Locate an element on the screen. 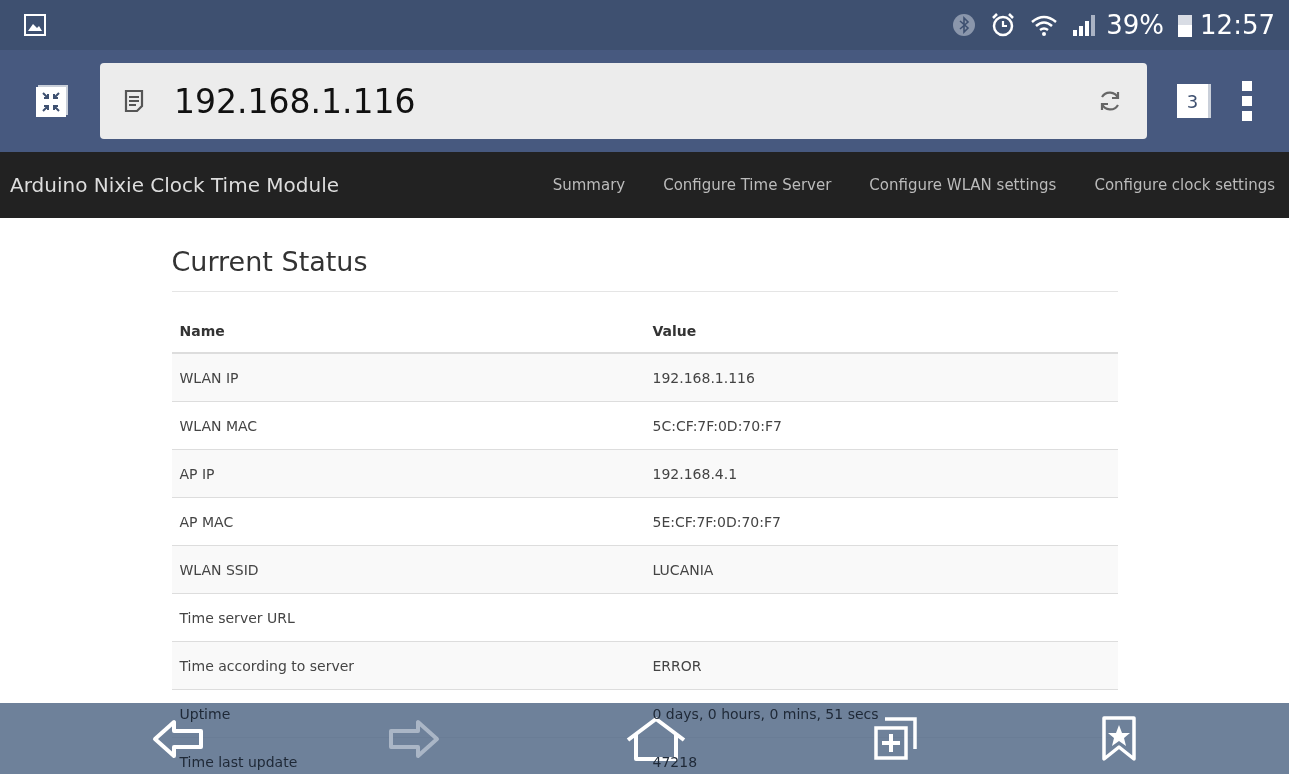 The height and width of the screenshot is (774, 1289). nav-link: Summary is located at coordinates (589, 185).